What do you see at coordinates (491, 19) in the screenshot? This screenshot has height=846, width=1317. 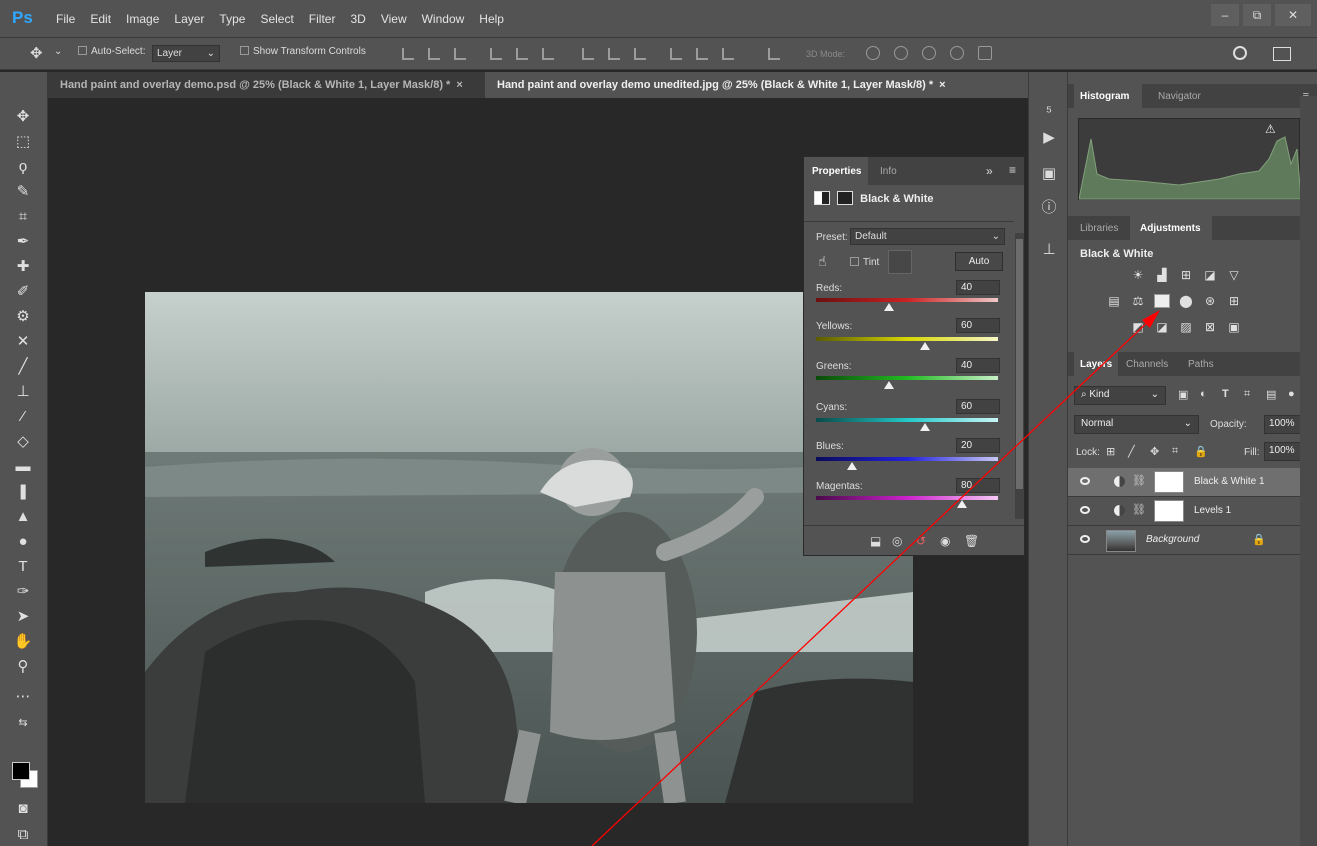 I see `menu-help: Help` at bounding box center [491, 19].